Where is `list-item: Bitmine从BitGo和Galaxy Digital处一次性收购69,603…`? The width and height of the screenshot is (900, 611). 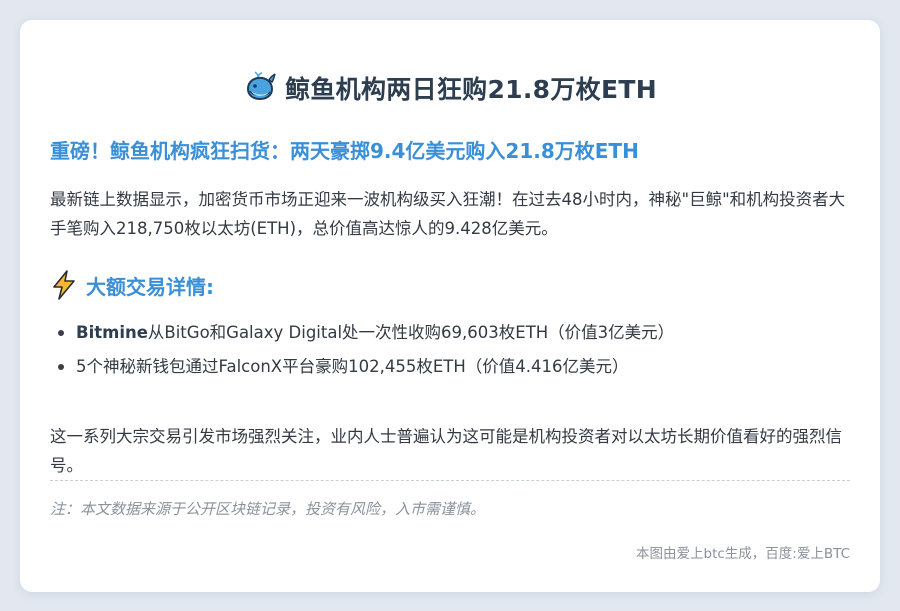
list-item: Bitmine从BitGo和Galaxy Digital处一次性收购69,603… is located at coordinates (362, 333).